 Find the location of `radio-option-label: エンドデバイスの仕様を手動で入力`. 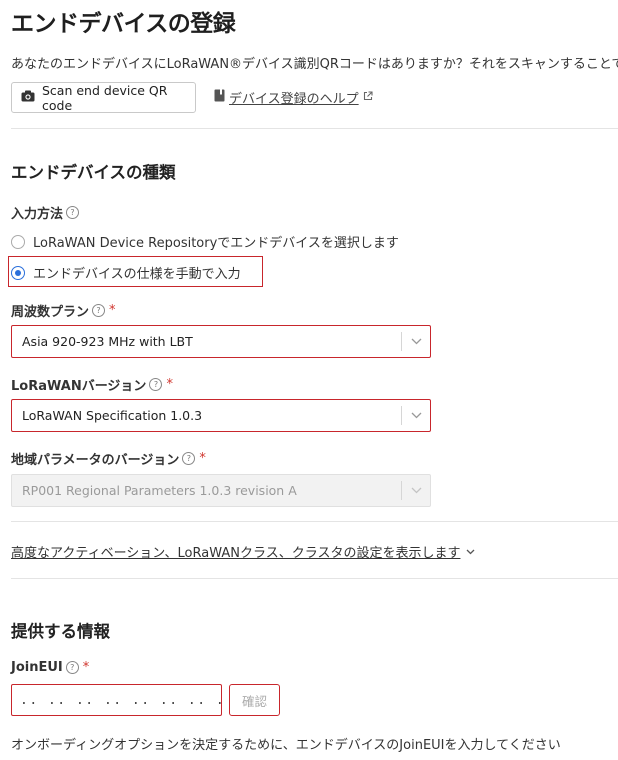

radio-option-label: エンドデバイスの仕様を手動で入力 is located at coordinates (137, 274).